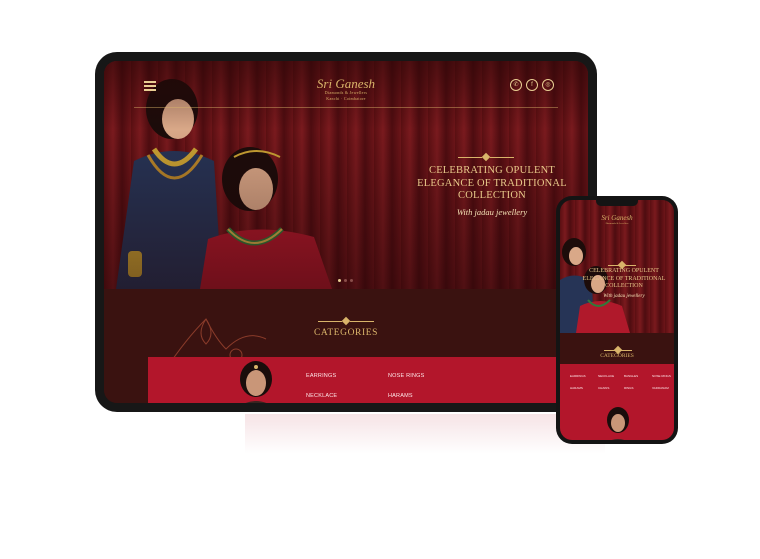  What do you see at coordinates (631, 376) in the screenshot?
I see `phone-category-3: BANGLES` at bounding box center [631, 376].